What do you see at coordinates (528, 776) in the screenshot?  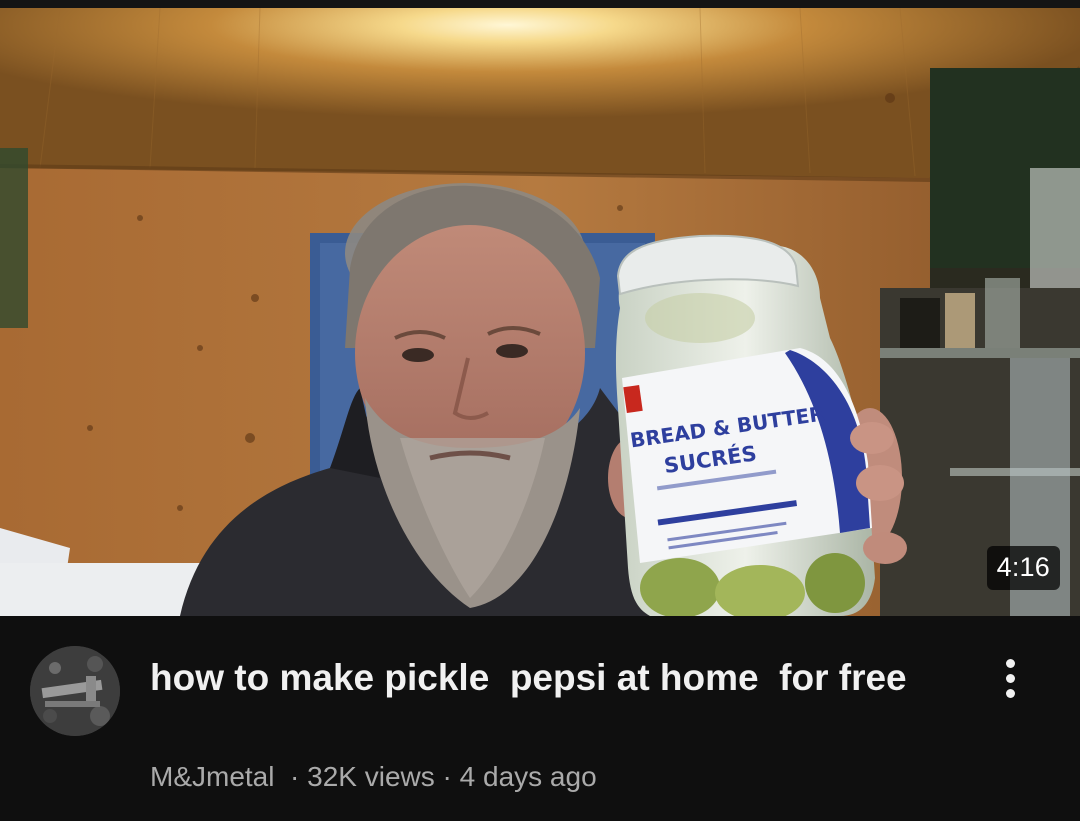 I see `upload-age: 4 days ago` at bounding box center [528, 776].